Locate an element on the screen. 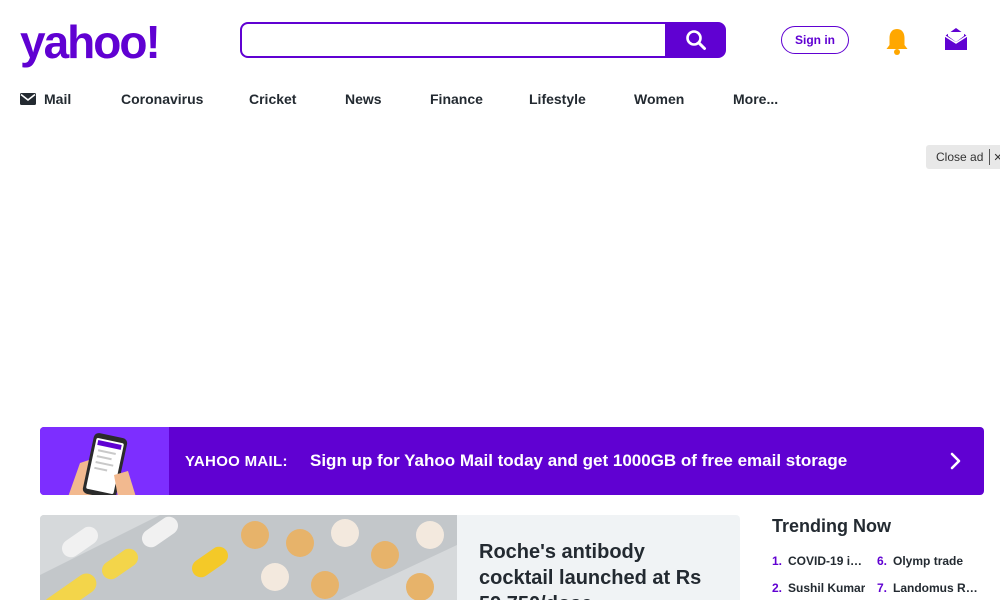 This screenshot has width=1000, height=600. logo-wordmark: yahoo! is located at coordinates (89, 43).